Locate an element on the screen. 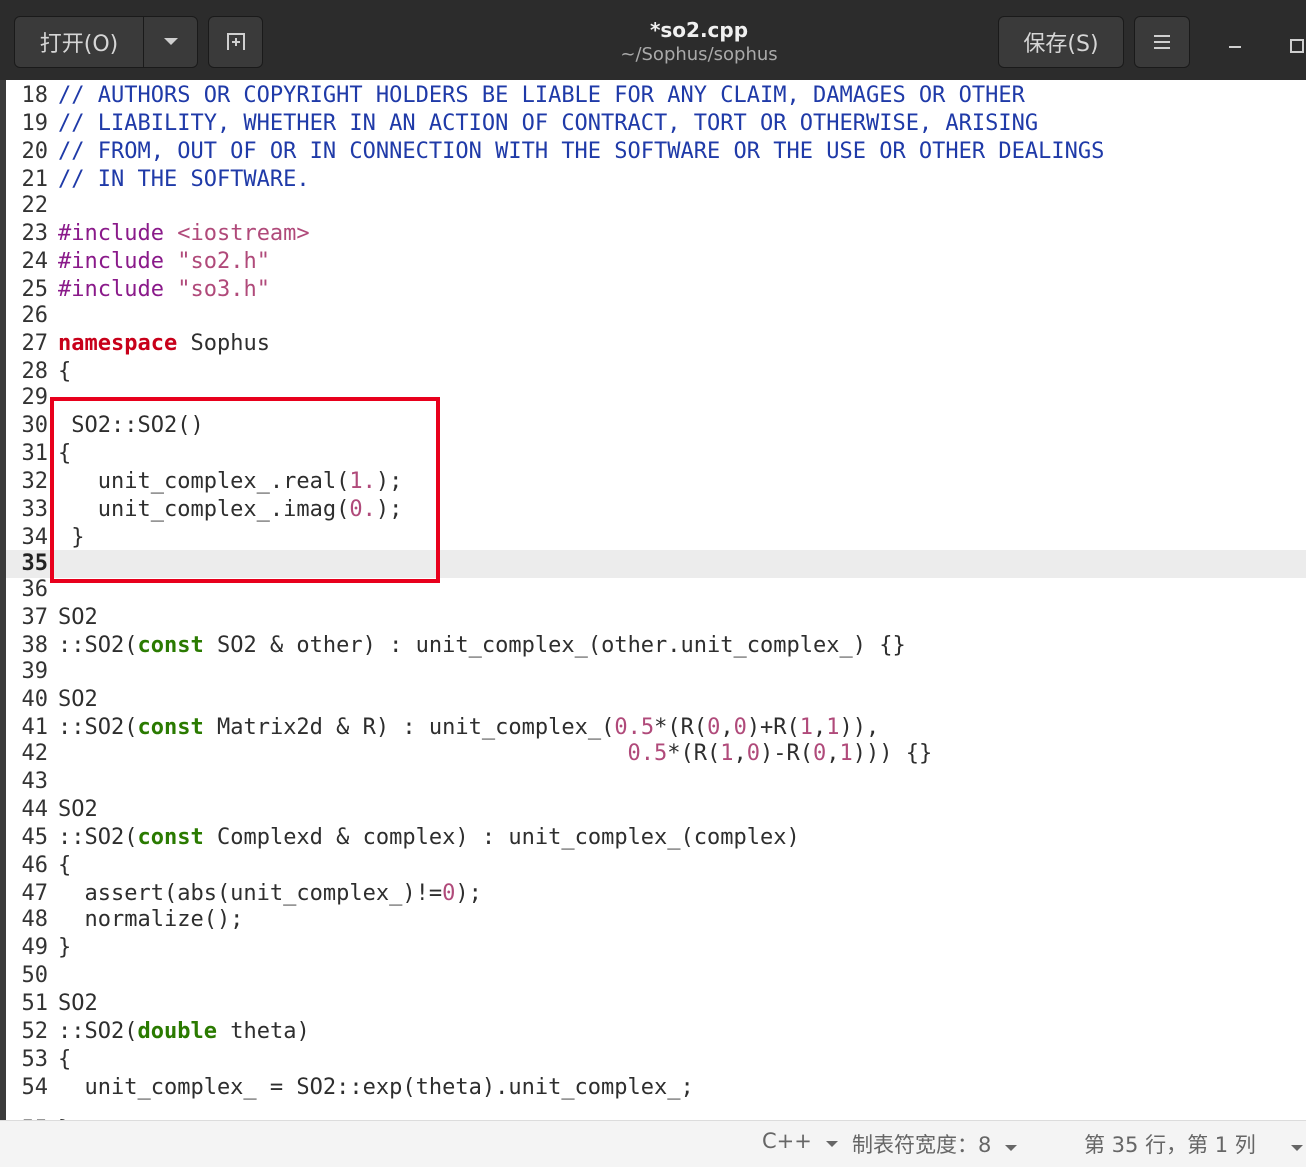 The height and width of the screenshot is (1167, 1306). code-token: } is located at coordinates (65, 947).